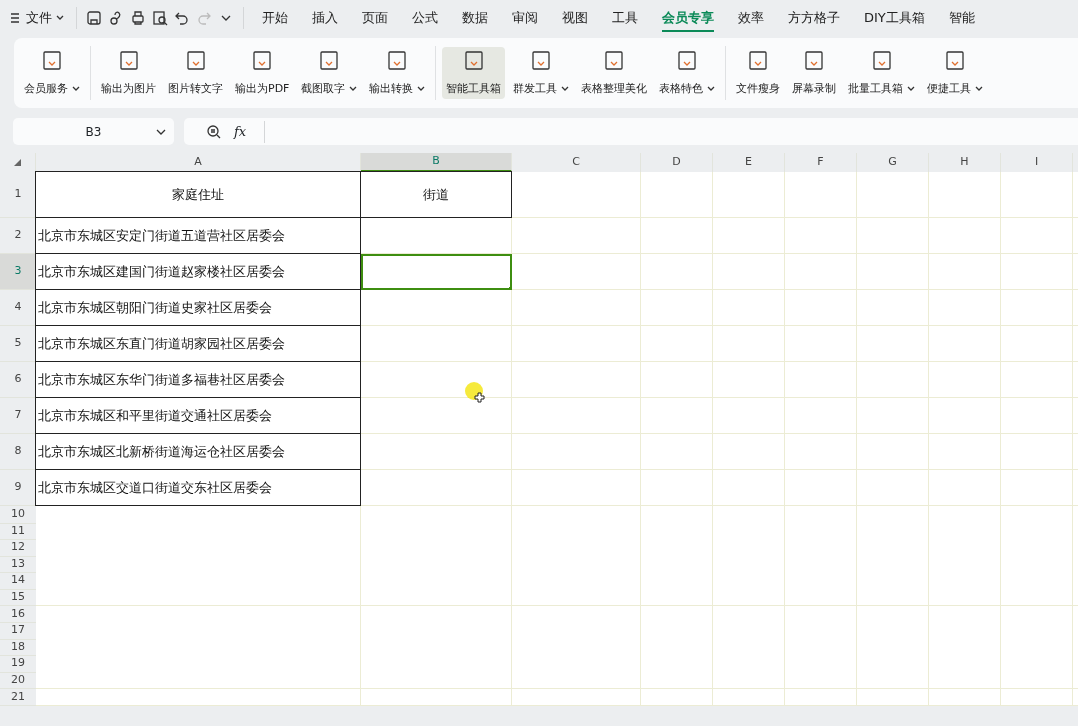 This screenshot has height=726, width=1078. What do you see at coordinates (214, 131) in the screenshot?
I see `zoom-icon` at bounding box center [214, 131].